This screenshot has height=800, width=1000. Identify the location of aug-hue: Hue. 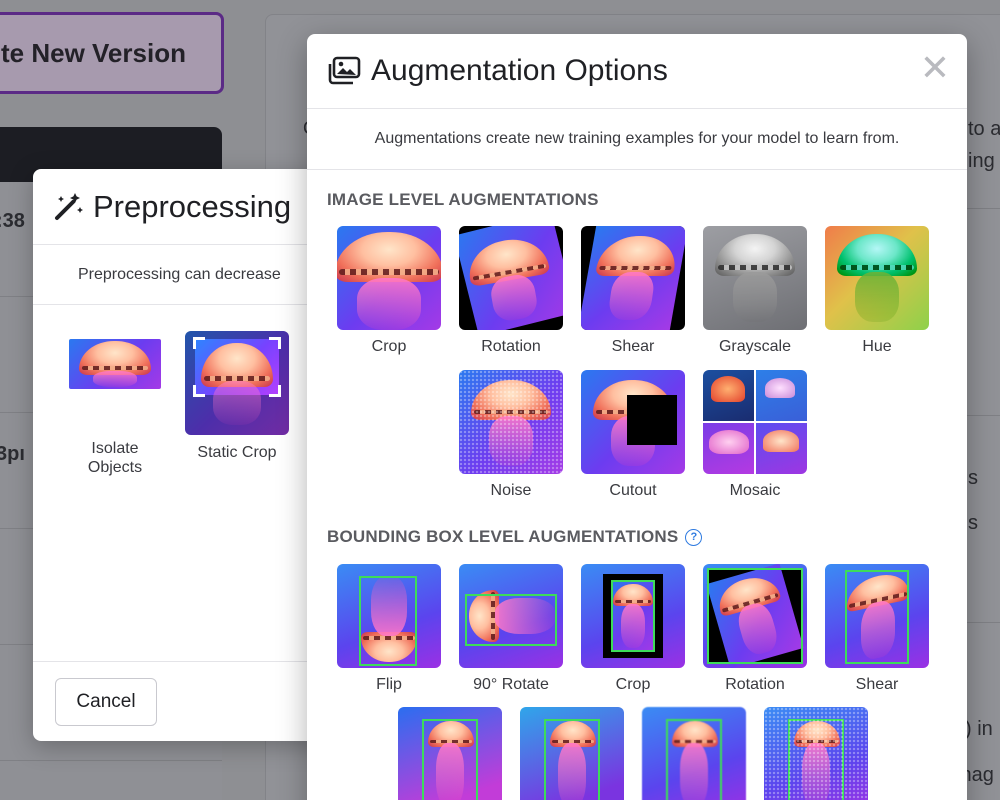
(877, 291).